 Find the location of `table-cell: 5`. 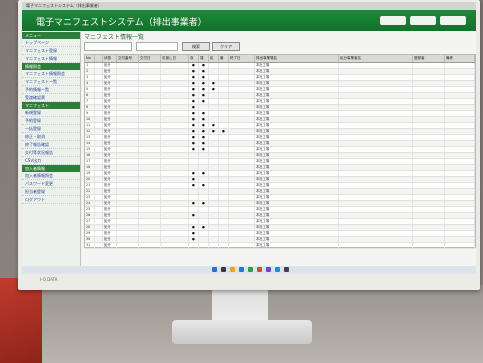

table-cell: 5 is located at coordinates (90, 89).